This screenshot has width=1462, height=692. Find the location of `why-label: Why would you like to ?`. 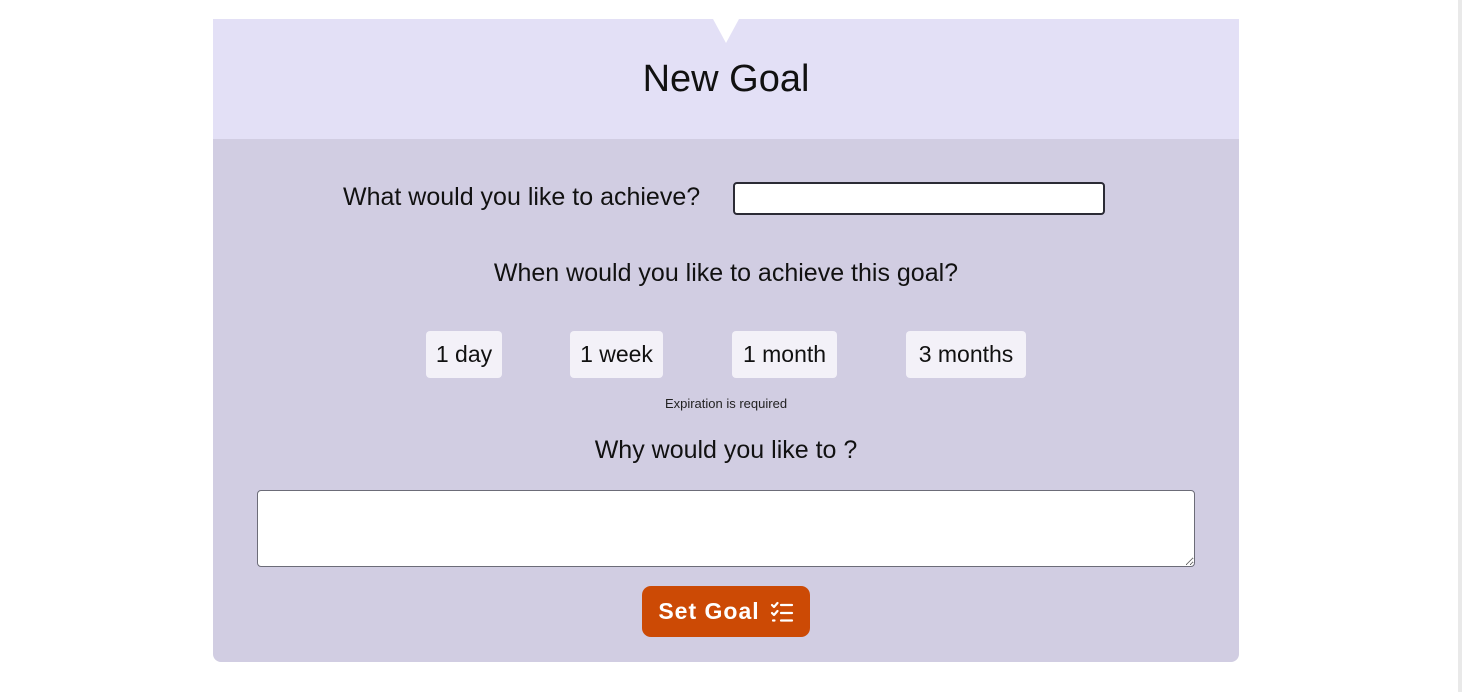

why-label: Why would you like to ? is located at coordinates (726, 450).